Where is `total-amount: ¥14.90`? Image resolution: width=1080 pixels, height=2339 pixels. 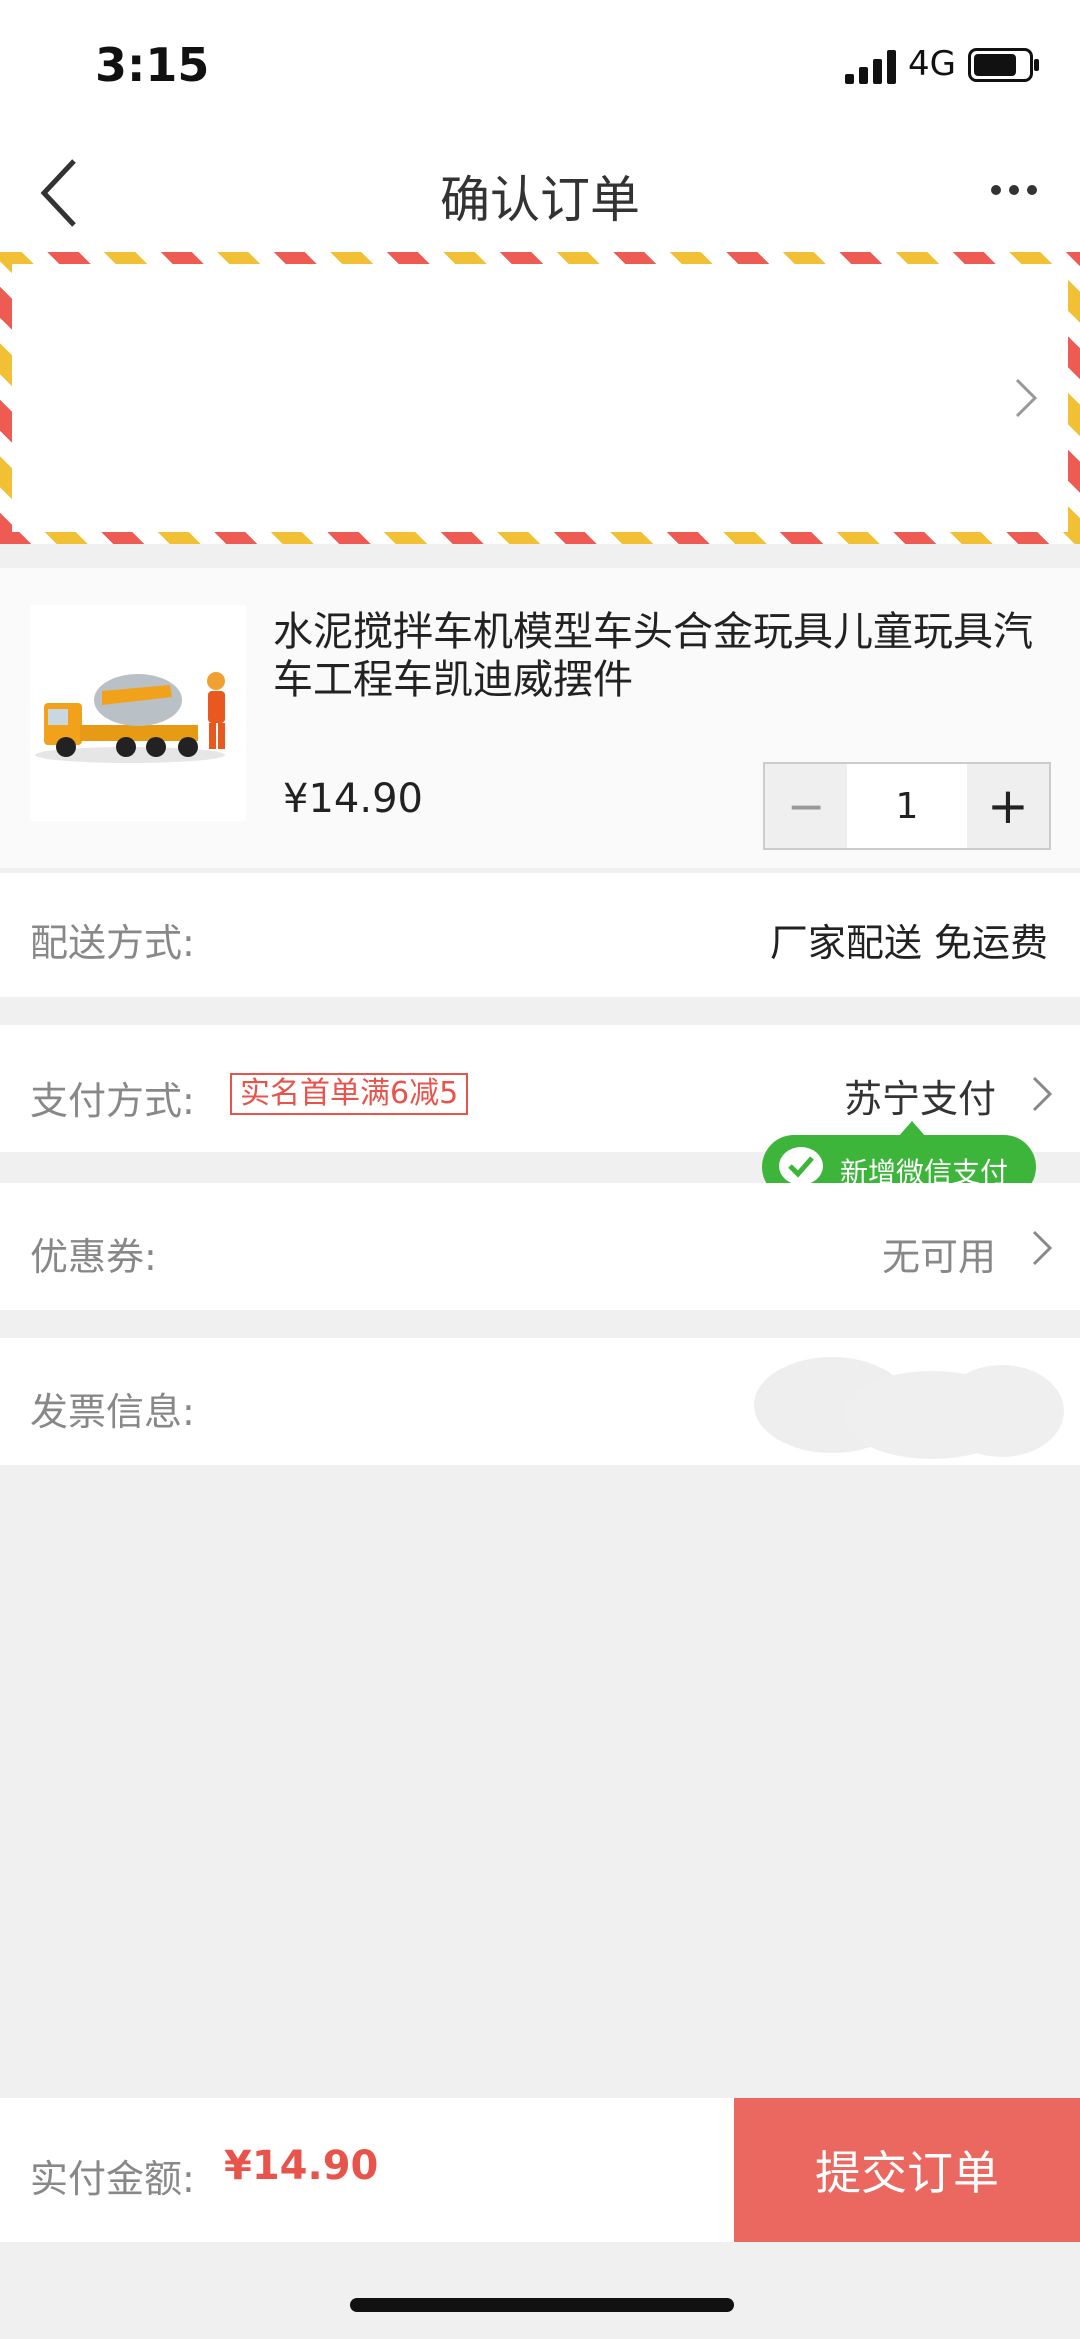
total-amount: ¥14.90 is located at coordinates (301, 2166).